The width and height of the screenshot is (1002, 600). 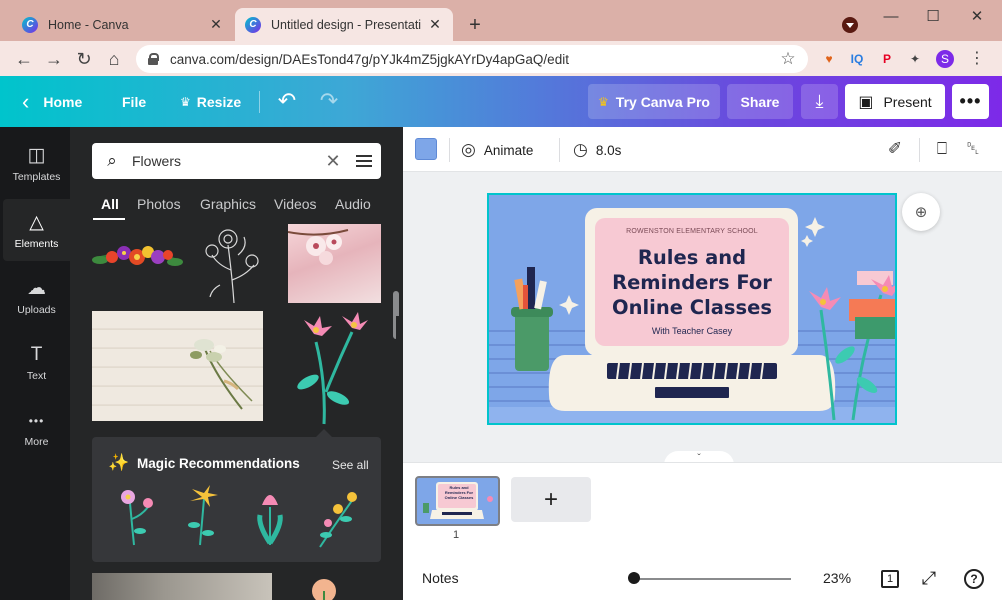 I want to click on sidebar-item-elements: △ Elements, so click(x=36, y=230).